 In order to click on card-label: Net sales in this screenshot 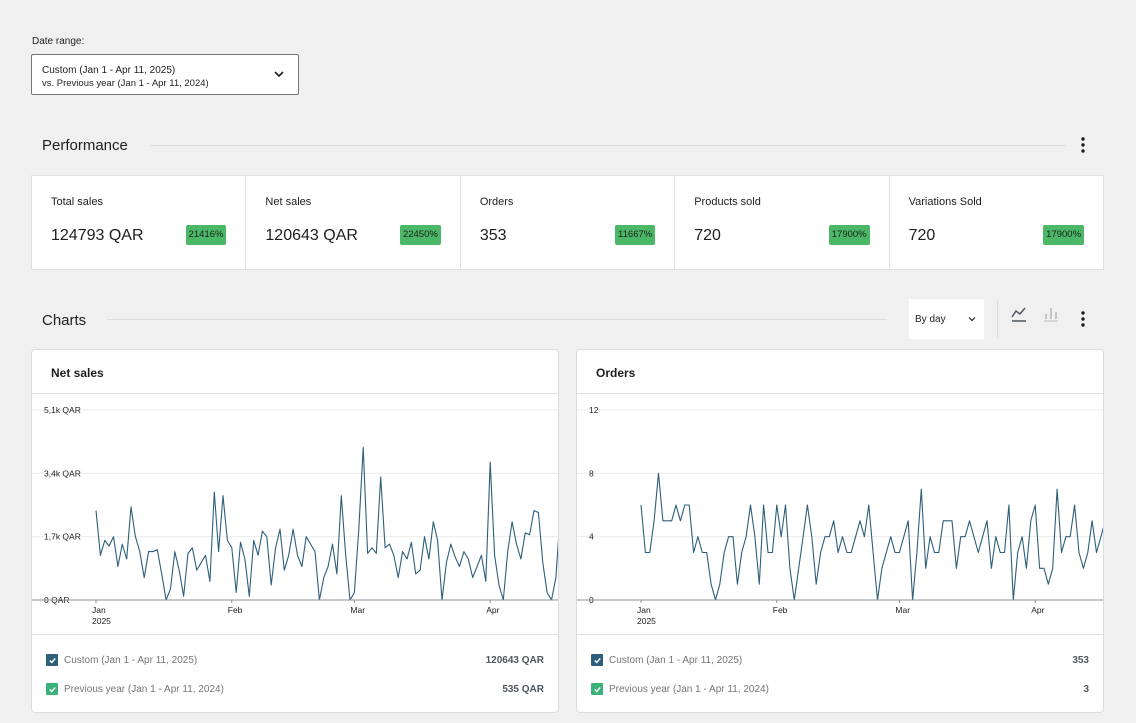, I will do `click(288, 202)`.